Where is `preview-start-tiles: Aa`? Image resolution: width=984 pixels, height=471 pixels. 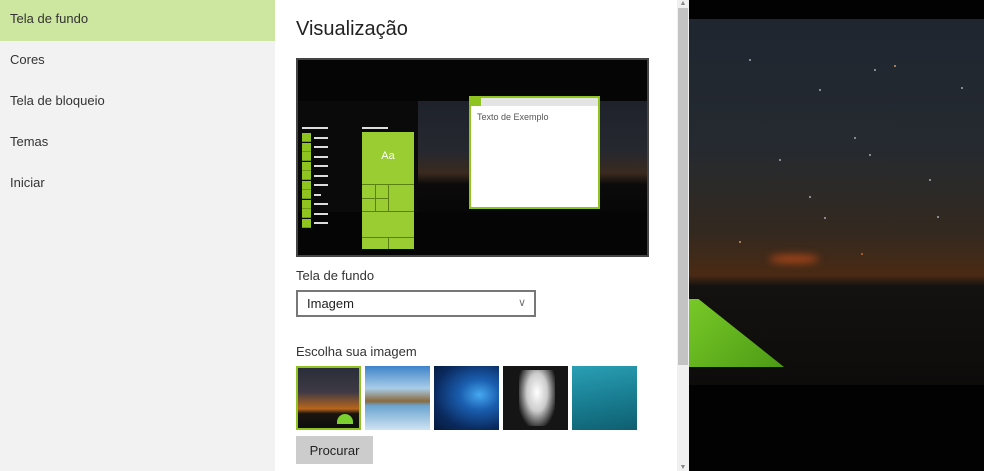
preview-start-tiles: Aa is located at coordinates (388, 188).